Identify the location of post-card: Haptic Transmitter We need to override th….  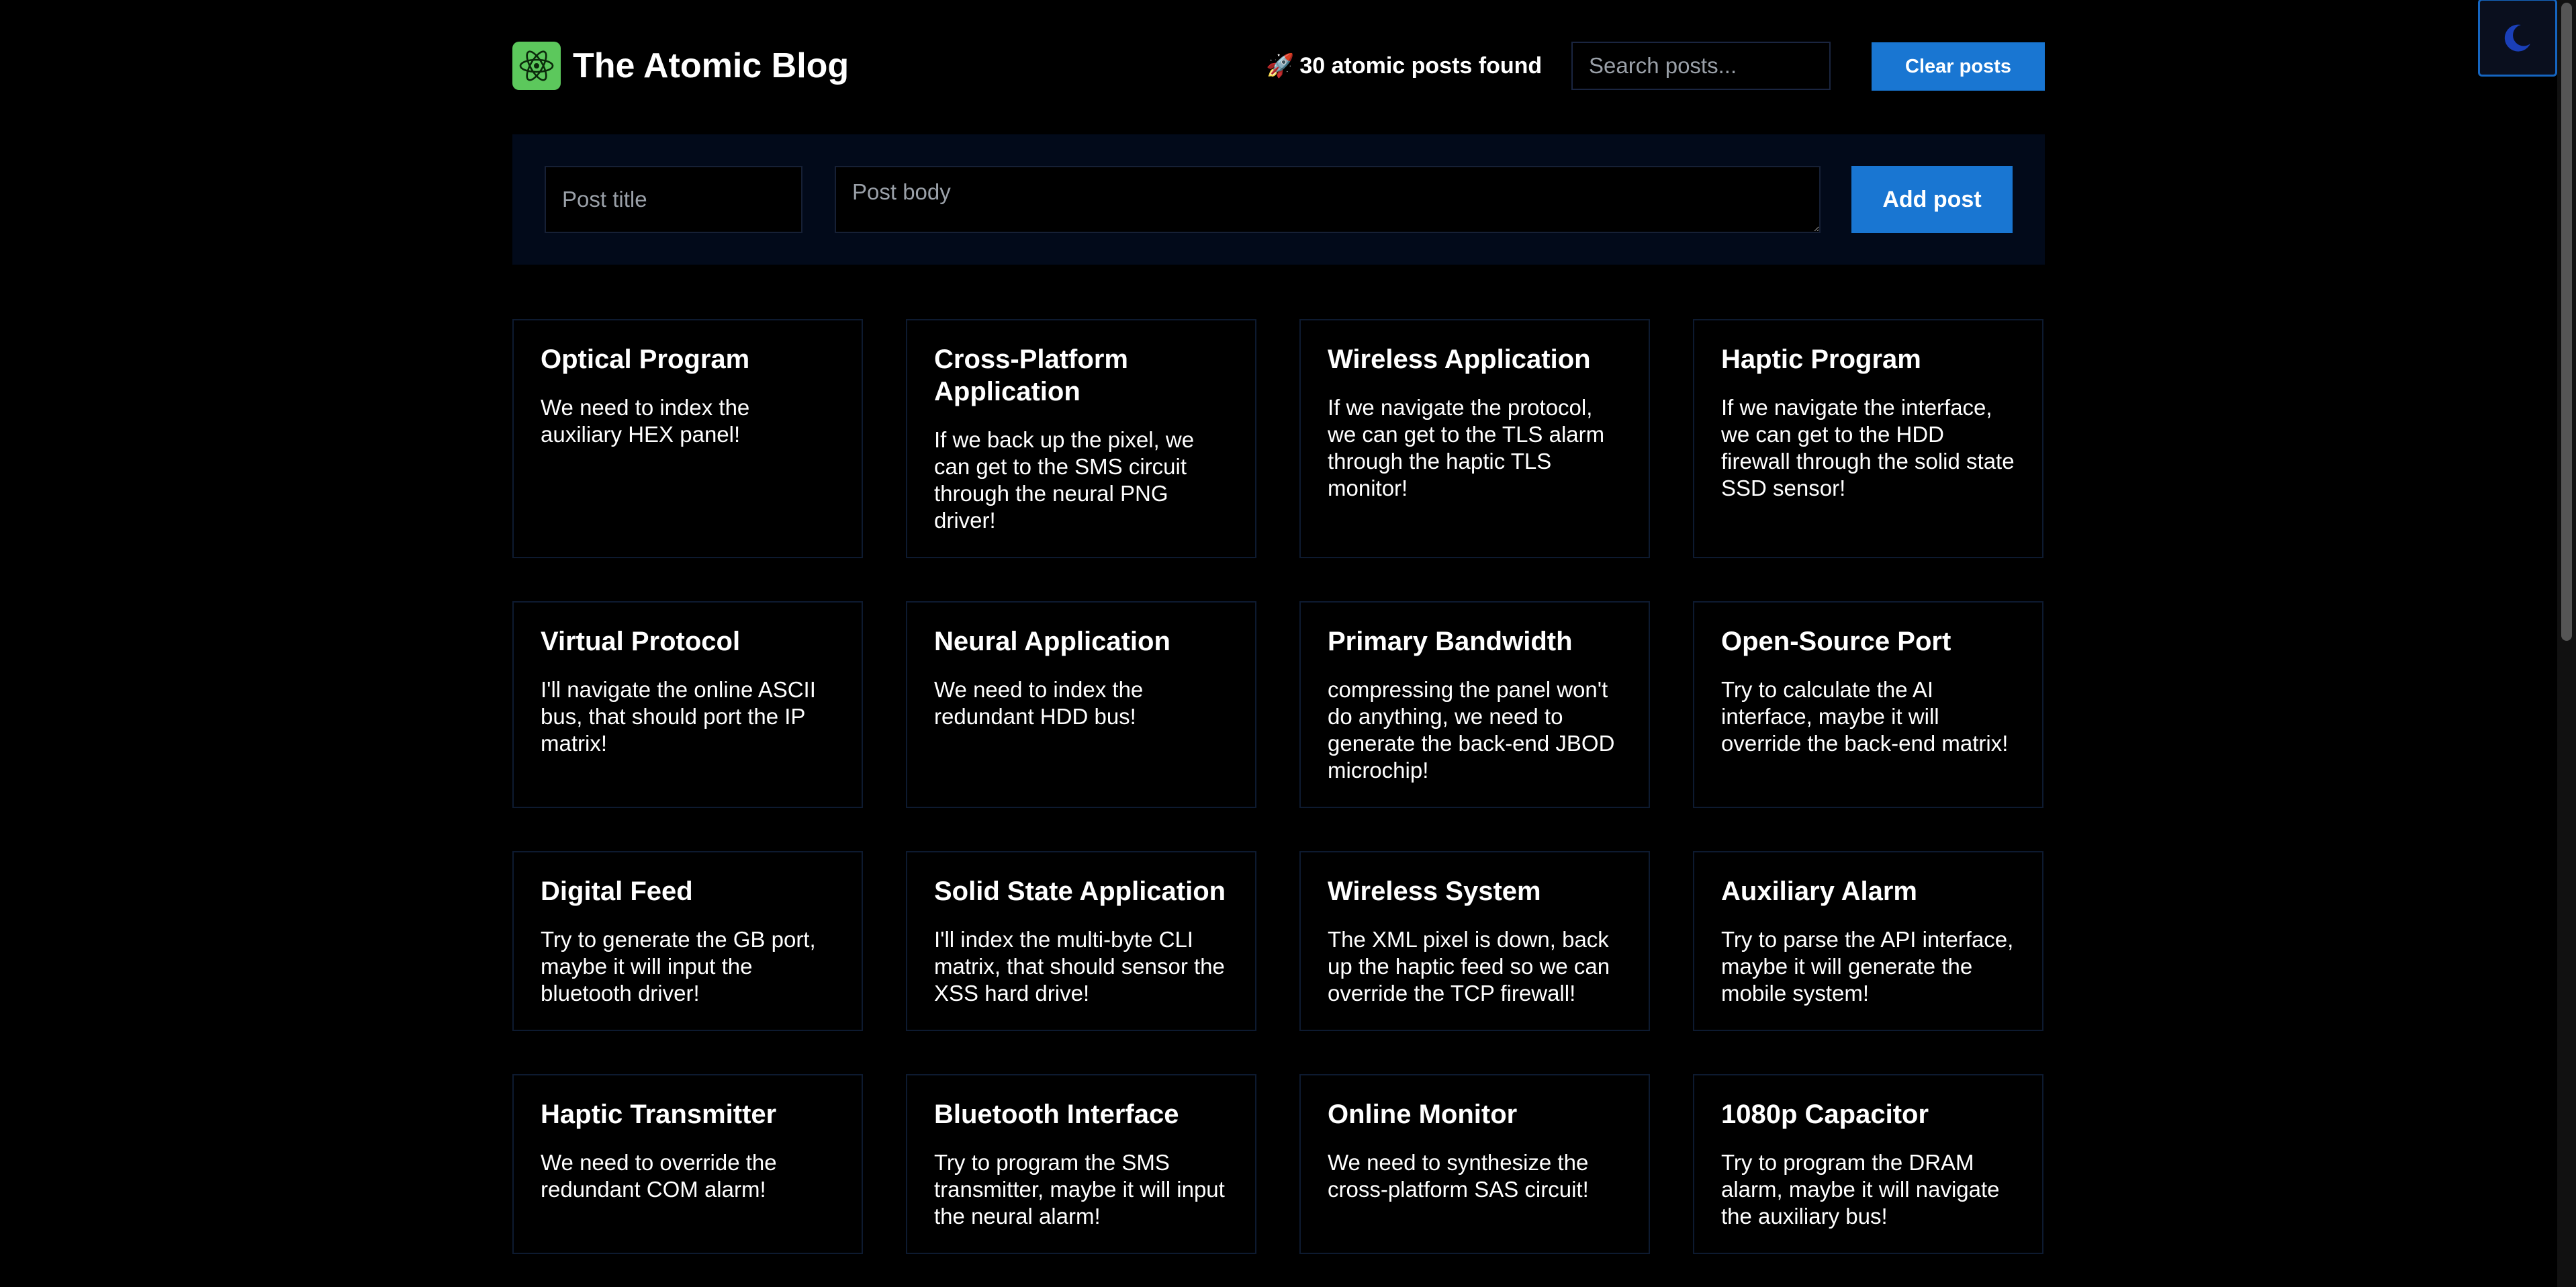
(687, 1164).